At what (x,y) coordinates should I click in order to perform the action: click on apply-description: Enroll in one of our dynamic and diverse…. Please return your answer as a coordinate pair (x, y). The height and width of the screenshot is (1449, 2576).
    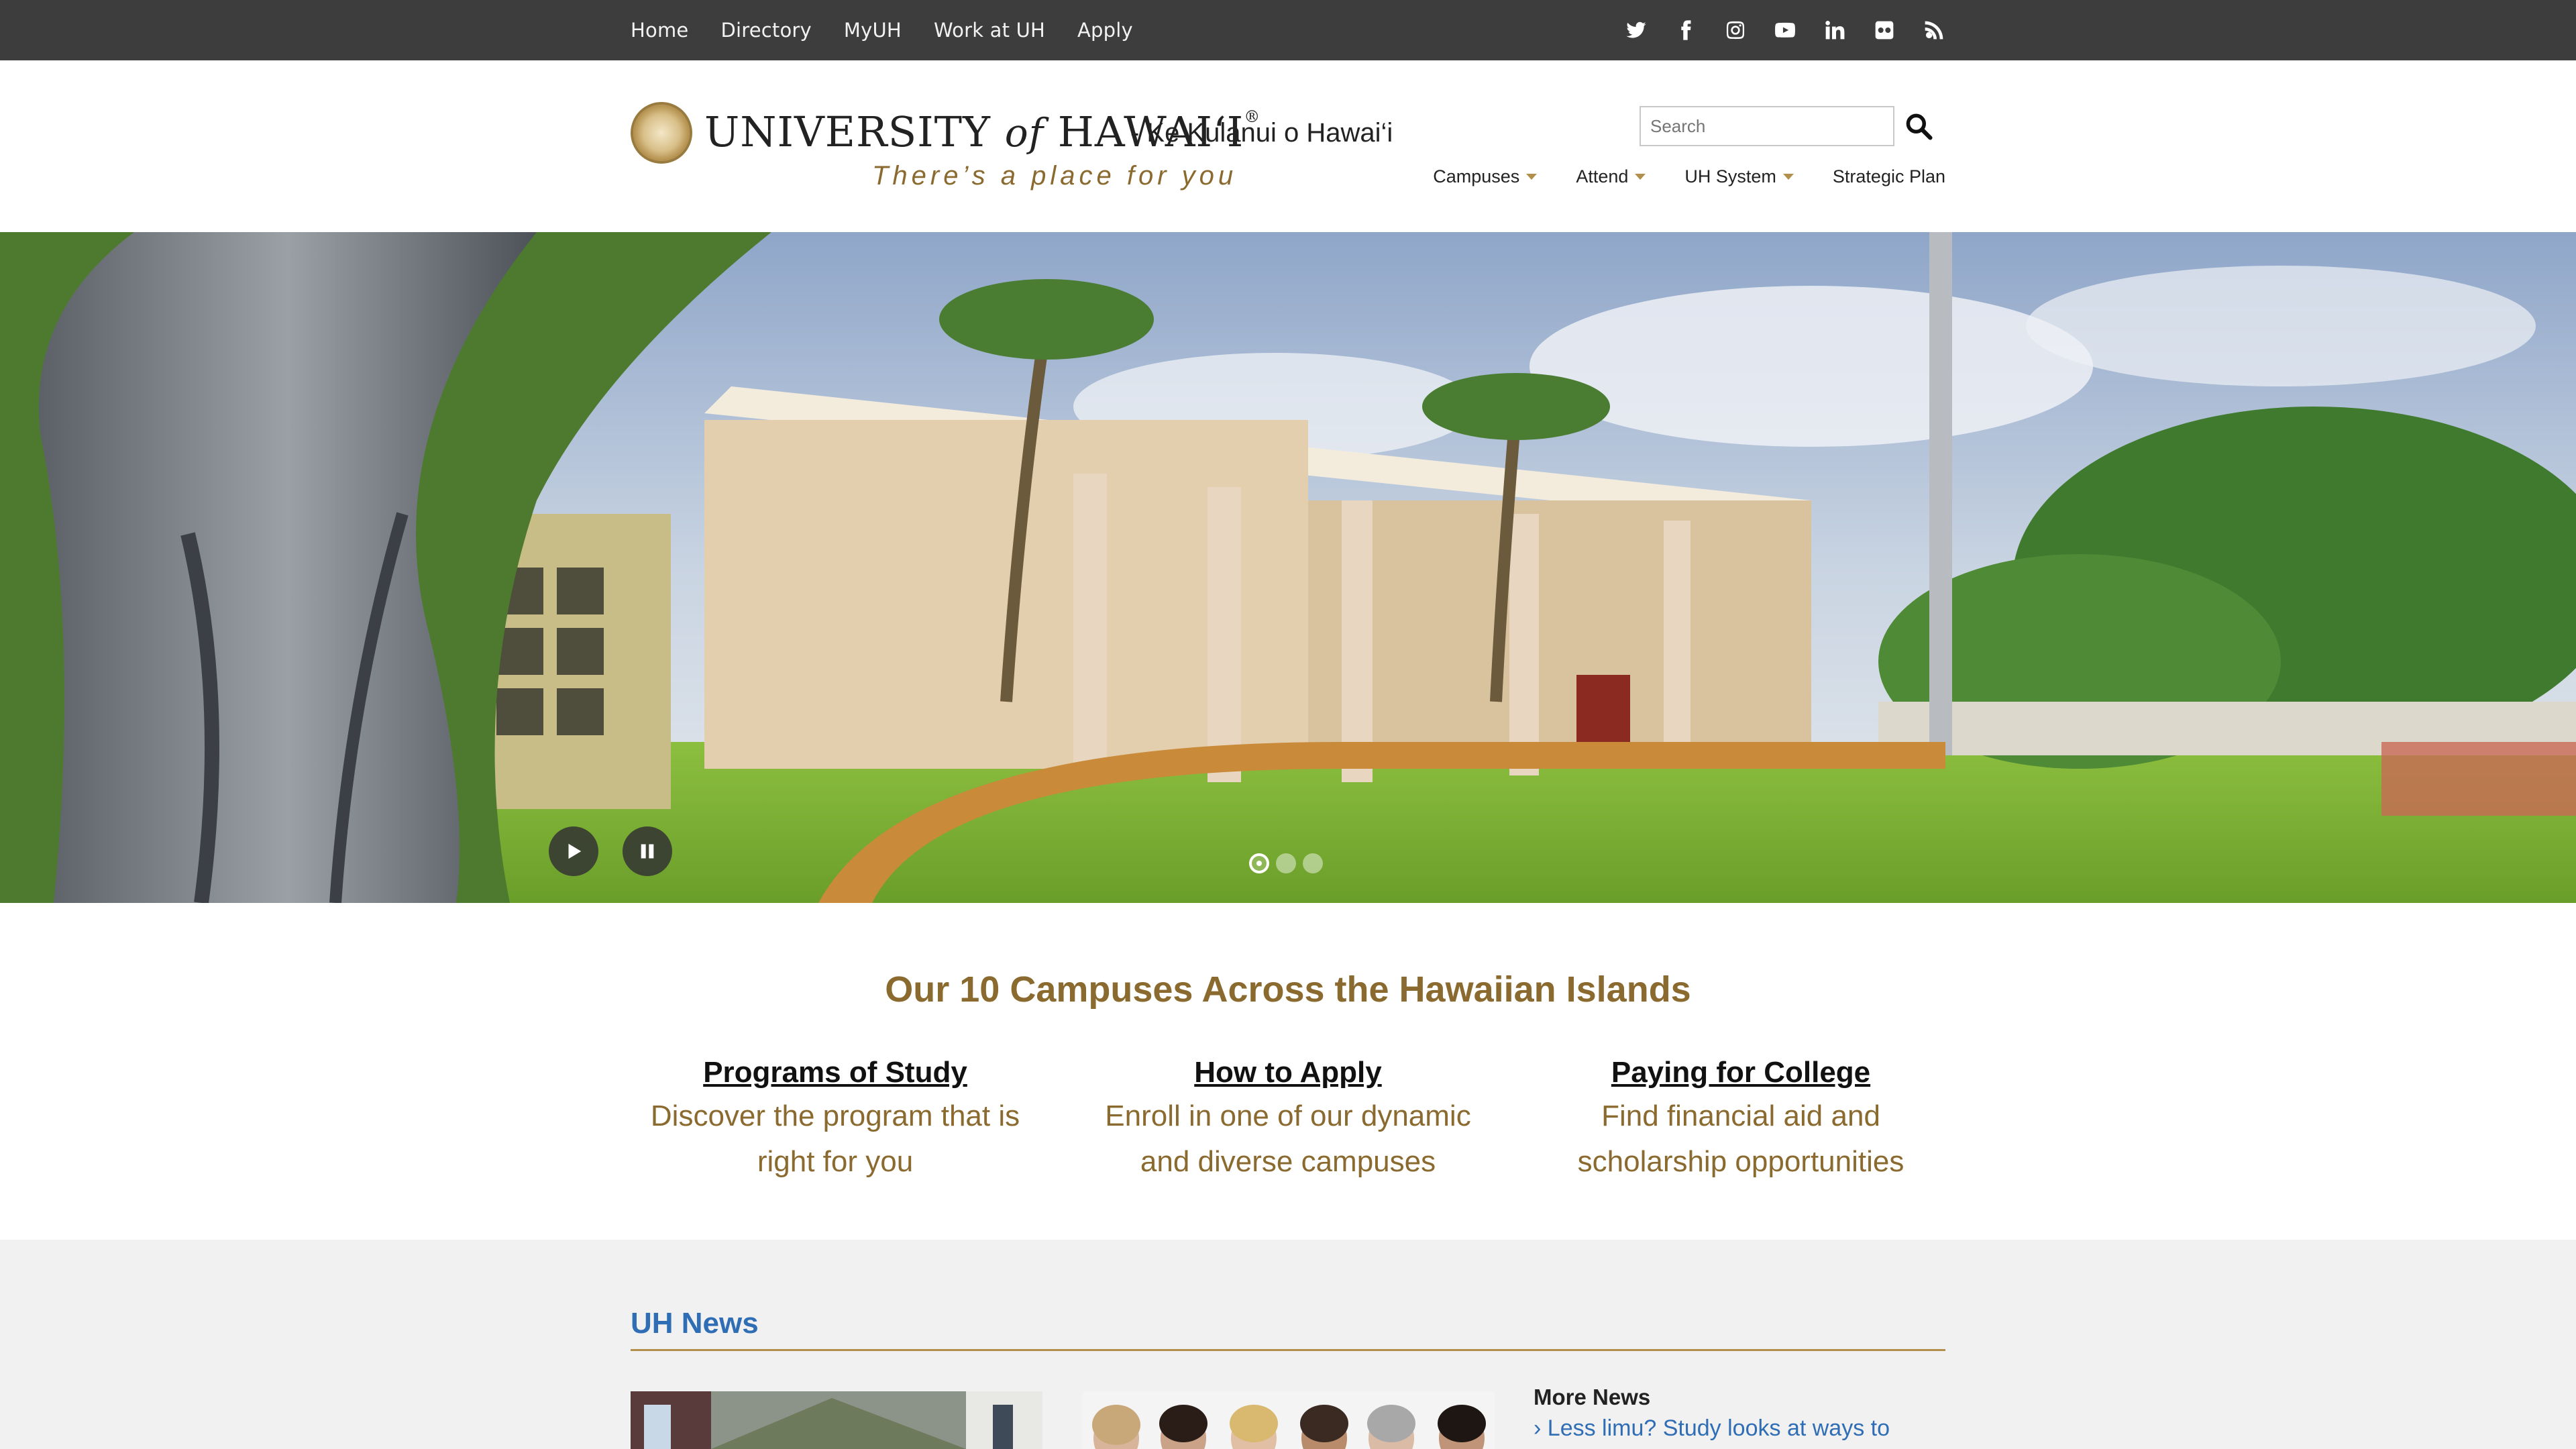
    Looking at the image, I should click on (1288, 1138).